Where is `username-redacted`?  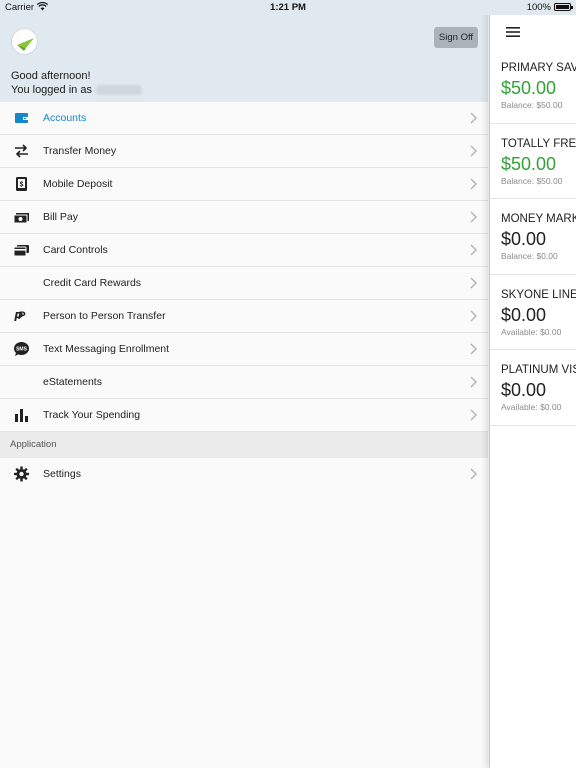
username-redacted is located at coordinates (118, 90).